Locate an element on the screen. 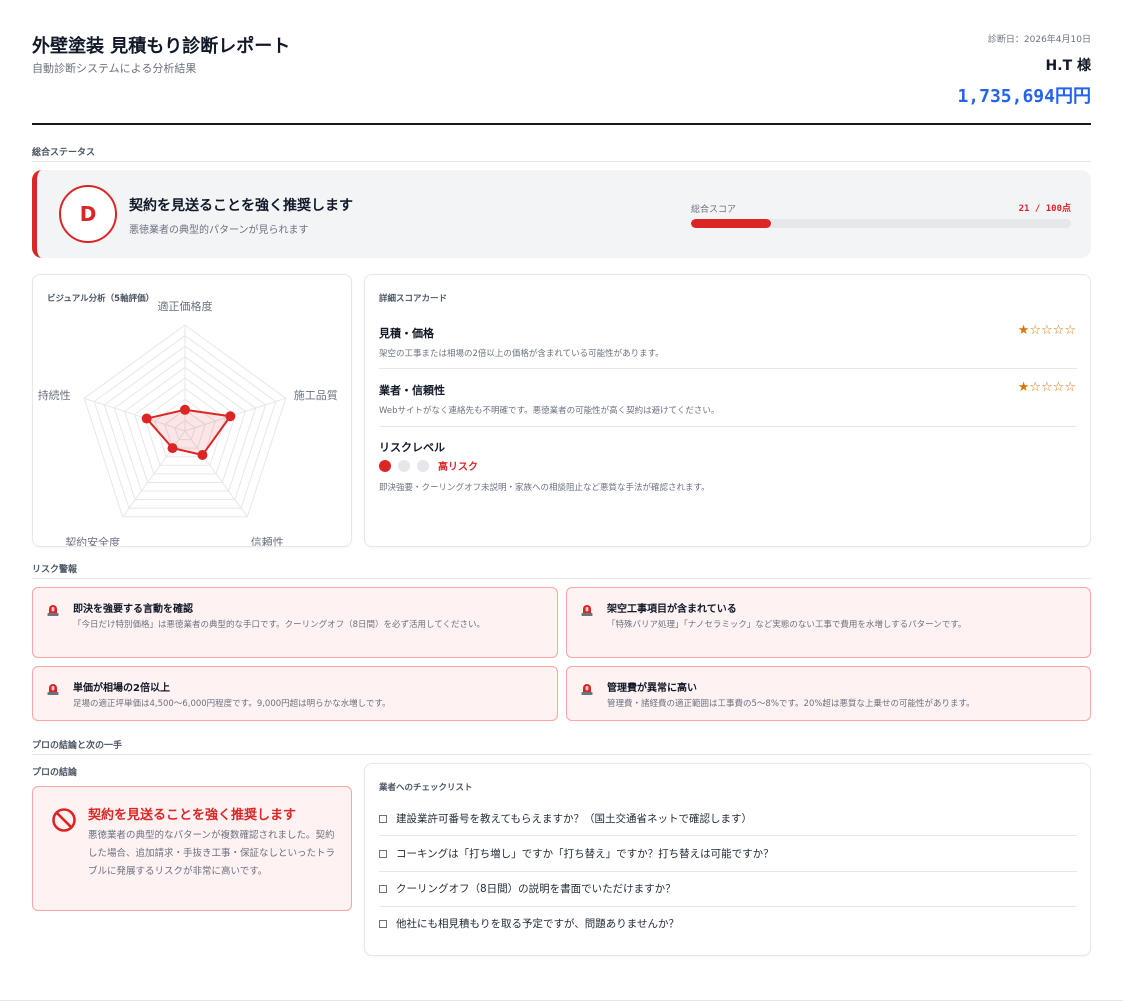  risk-level-indicator: 高リスク is located at coordinates (428, 465).